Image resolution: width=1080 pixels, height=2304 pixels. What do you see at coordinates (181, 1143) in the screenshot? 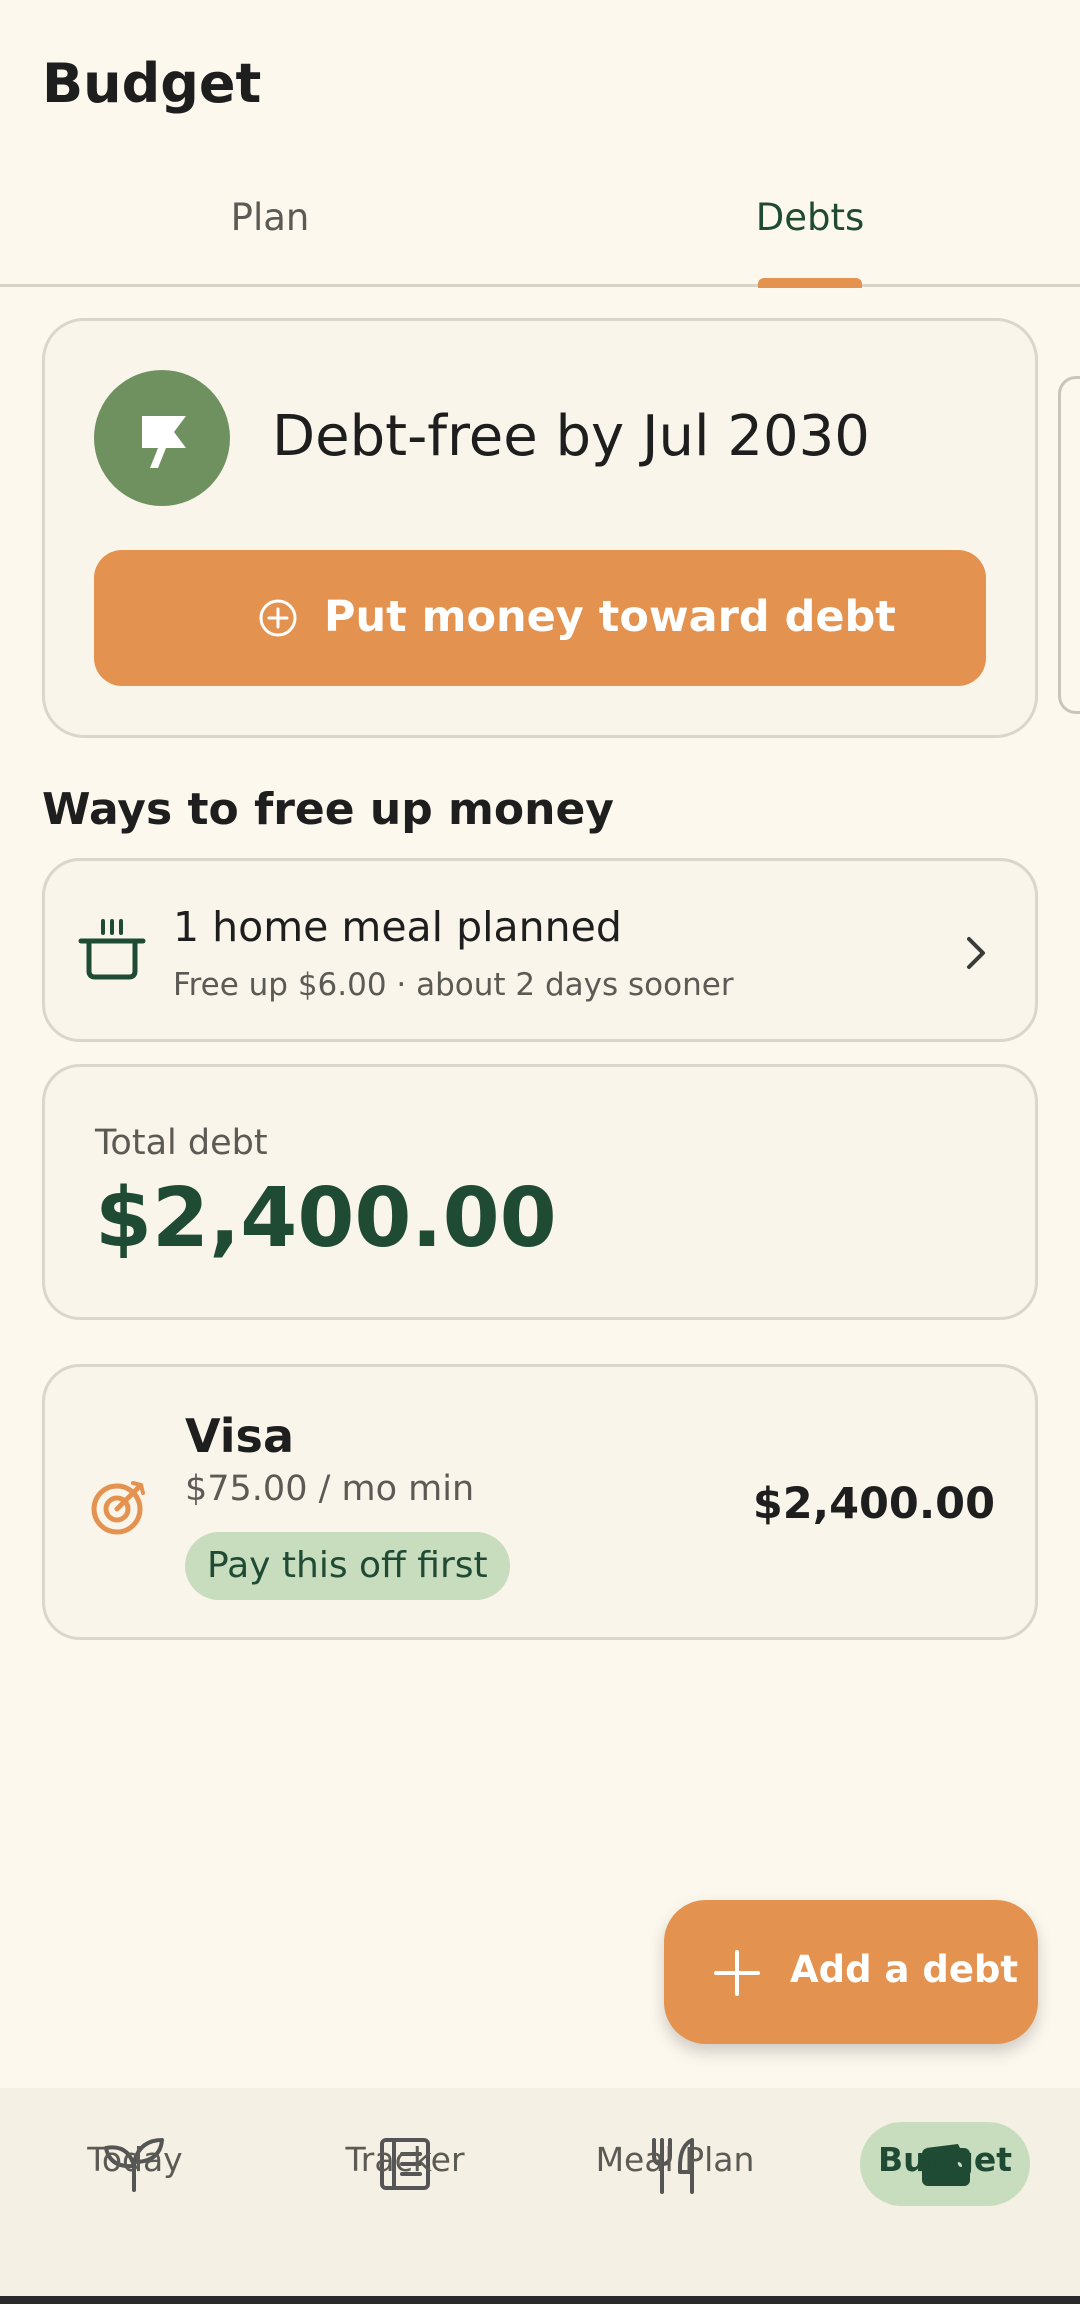
I see `total-debt-label: Total debt` at bounding box center [181, 1143].